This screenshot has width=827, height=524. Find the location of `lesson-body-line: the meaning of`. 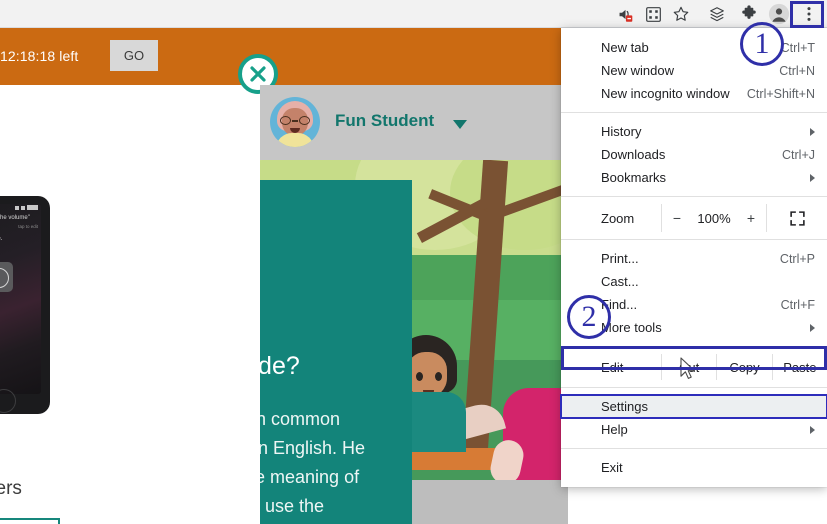

lesson-body-line: the meaning of is located at coordinates (310, 477).